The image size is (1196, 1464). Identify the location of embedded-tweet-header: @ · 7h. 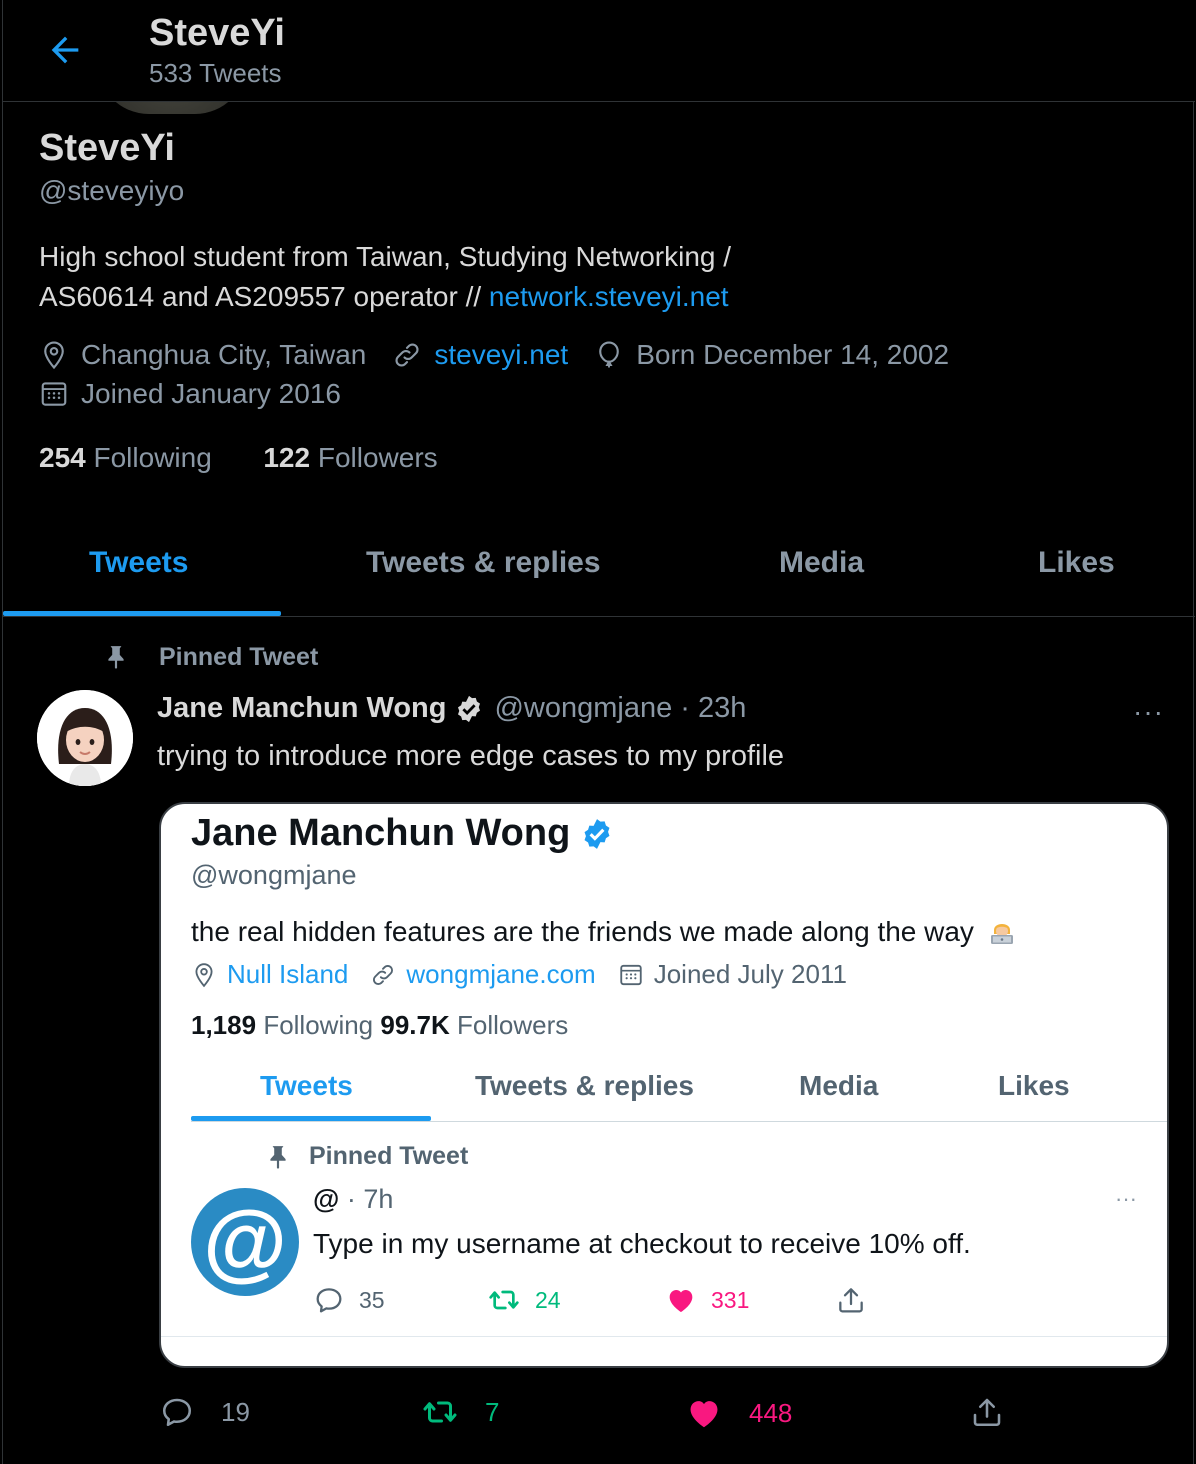
(353, 1199).